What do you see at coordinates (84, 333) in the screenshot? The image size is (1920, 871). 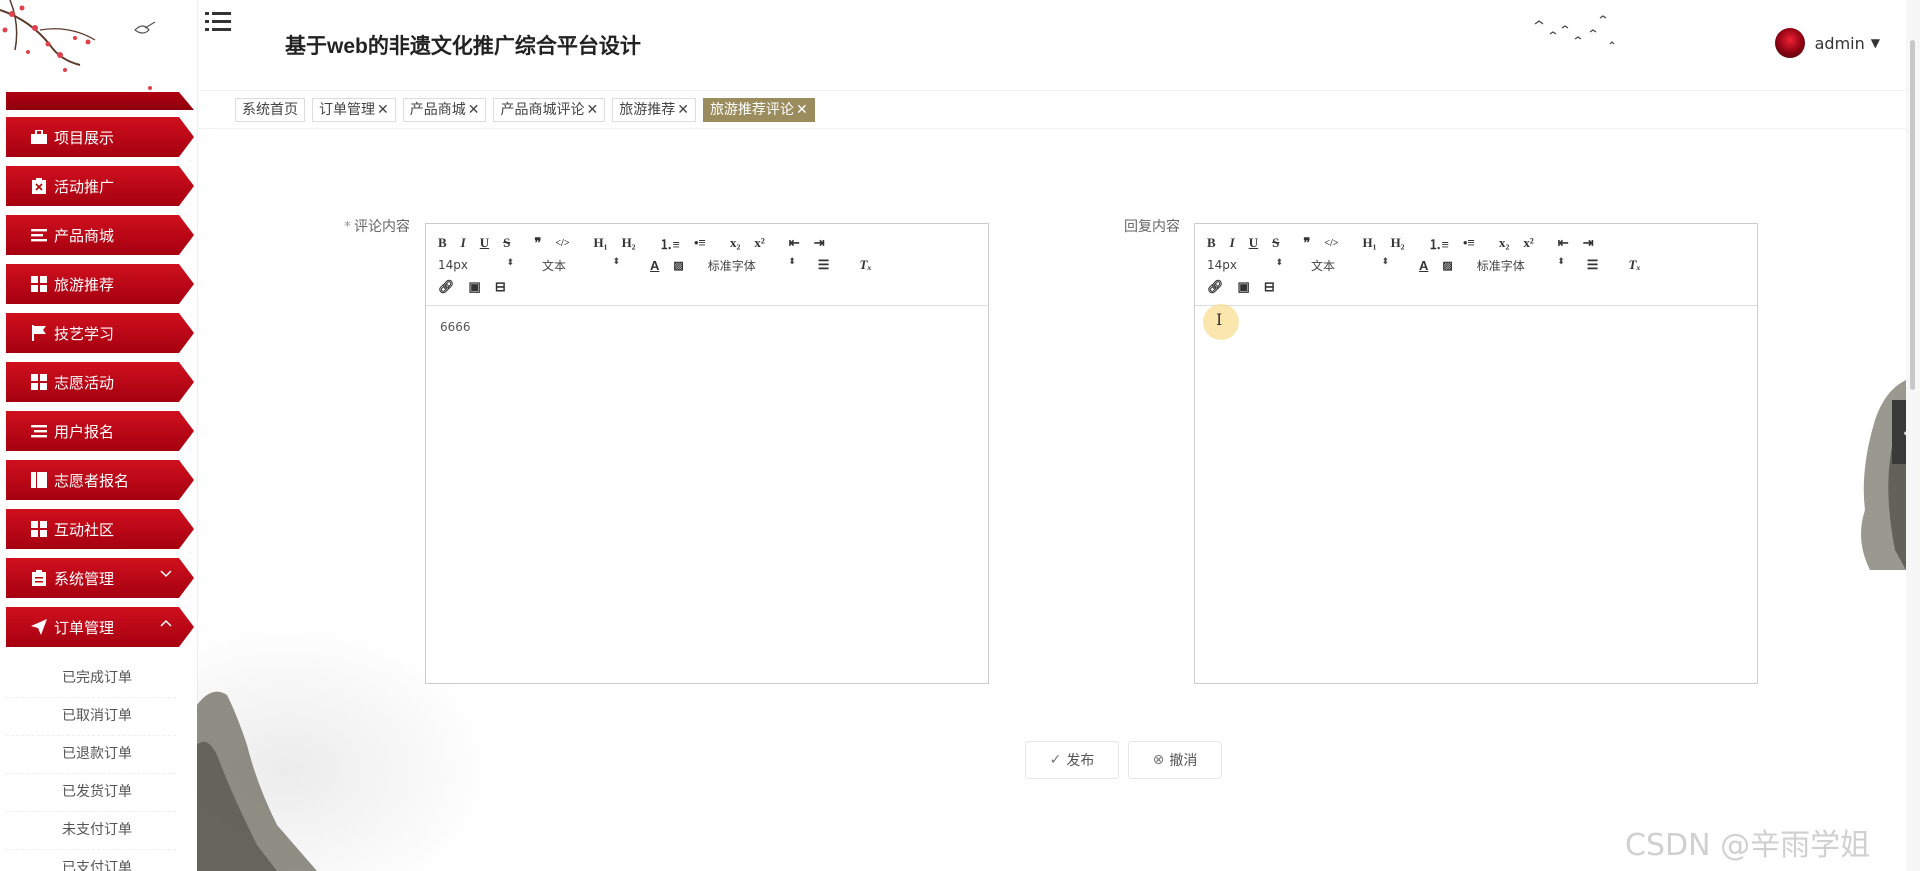 I see `sidebar-item-label: 技艺学习` at bounding box center [84, 333].